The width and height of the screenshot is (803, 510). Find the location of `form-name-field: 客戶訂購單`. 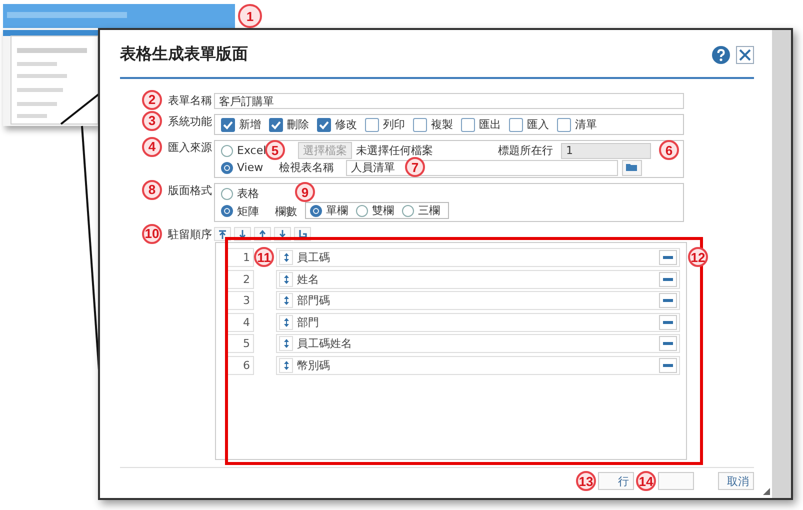

form-name-field: 客戶訂購單 is located at coordinates (449, 101).